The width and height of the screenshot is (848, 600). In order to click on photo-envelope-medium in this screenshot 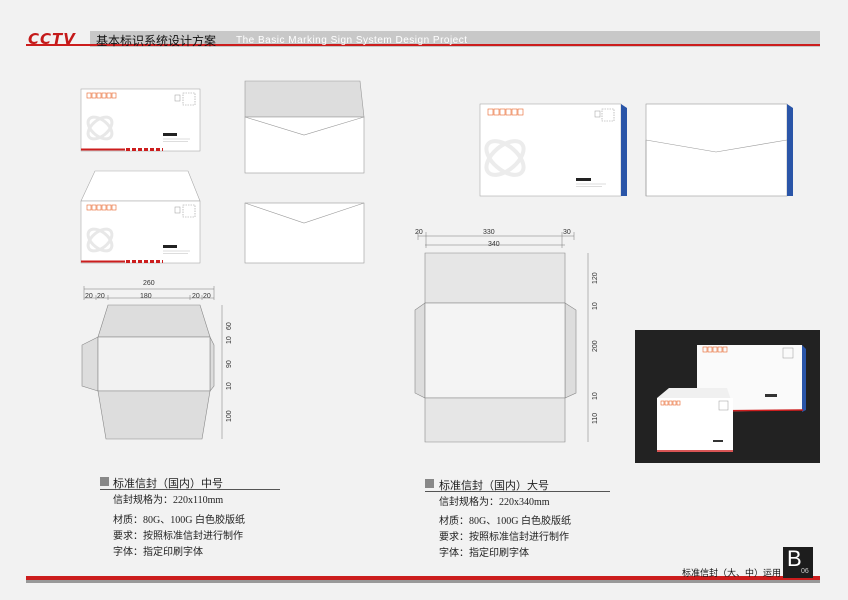, I will do `click(695, 420)`.